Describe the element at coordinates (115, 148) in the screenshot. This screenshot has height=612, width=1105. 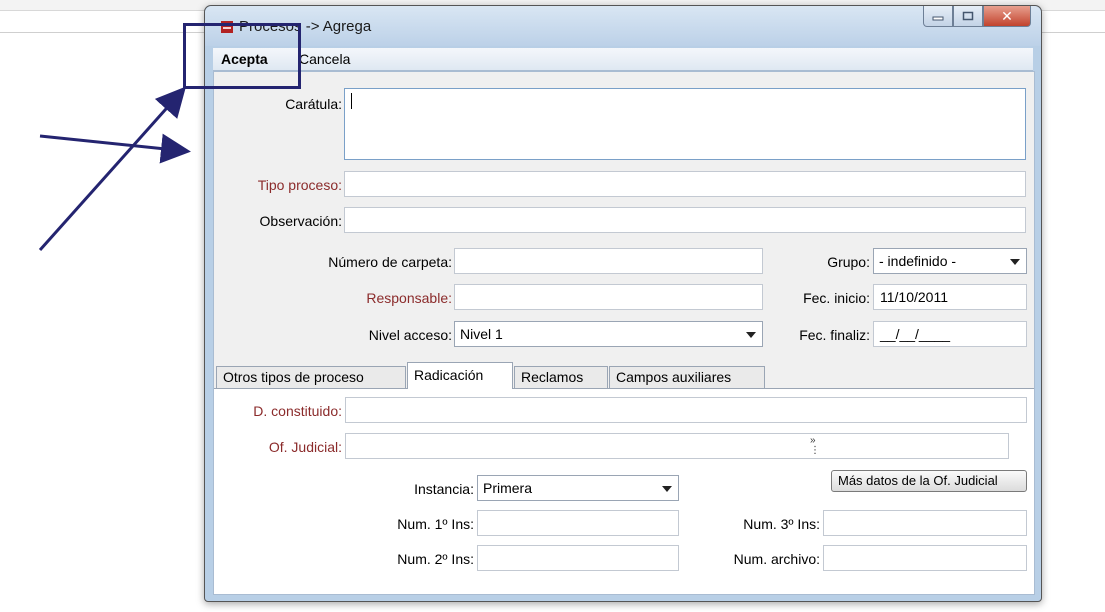
I see `annotation-arrow-right` at that location.